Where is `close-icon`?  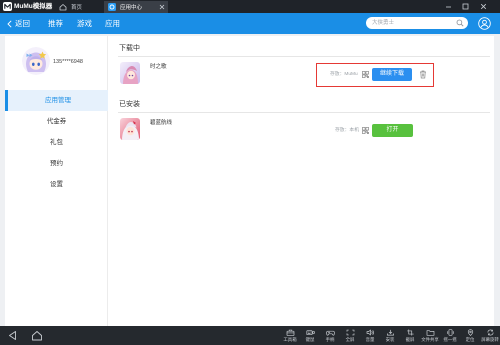 close-icon is located at coordinates (483, 6).